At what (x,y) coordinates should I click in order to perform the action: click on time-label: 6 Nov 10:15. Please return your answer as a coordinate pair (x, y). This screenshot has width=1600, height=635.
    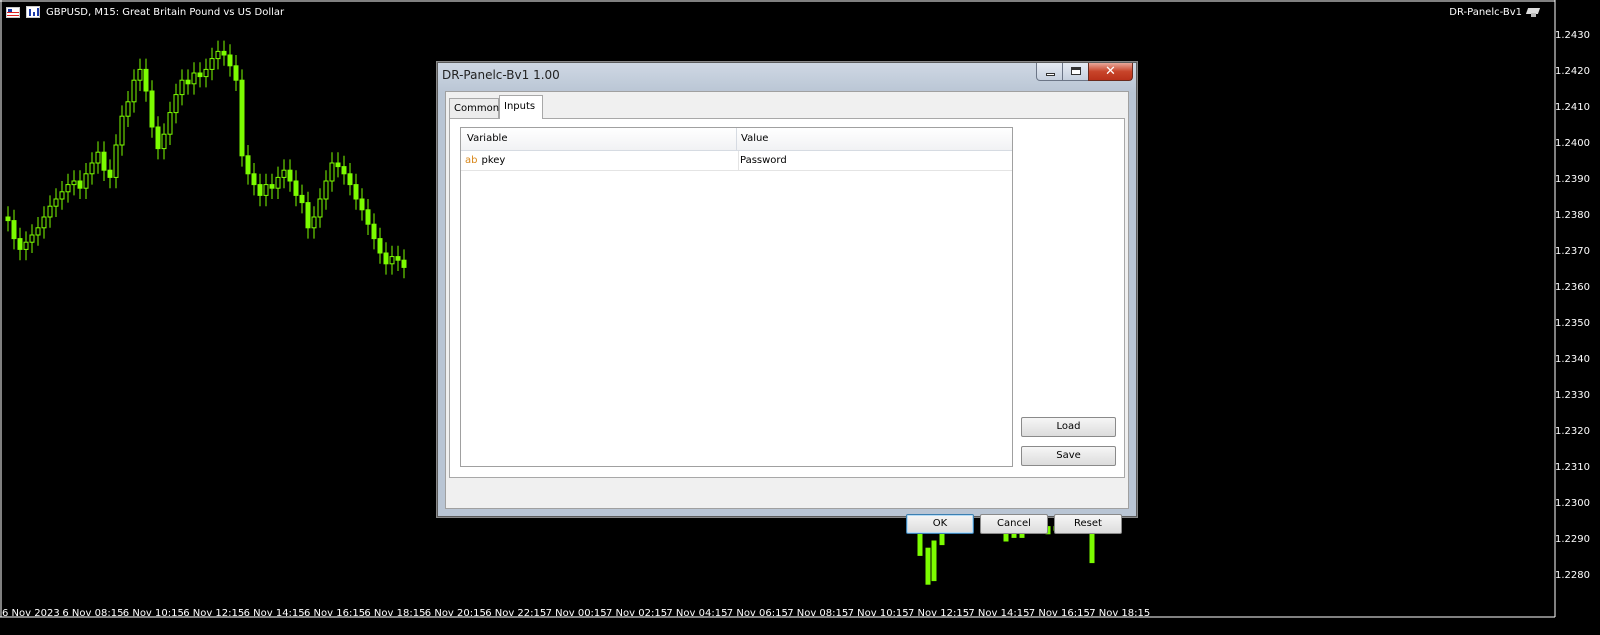
    Looking at the image, I should click on (153, 613).